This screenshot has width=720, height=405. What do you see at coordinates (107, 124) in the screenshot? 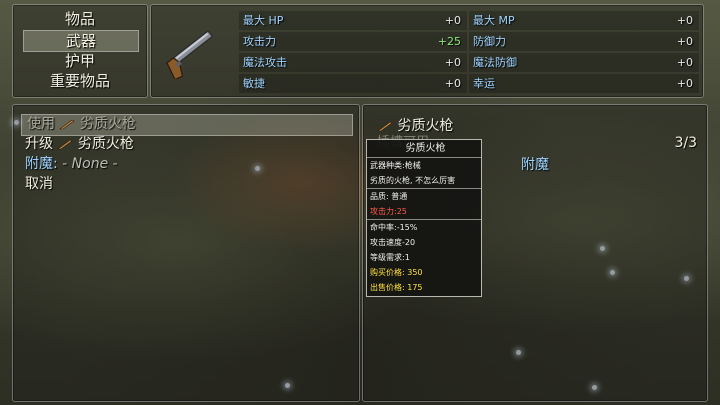
I see `use-item-name: 劣质火枪` at bounding box center [107, 124].